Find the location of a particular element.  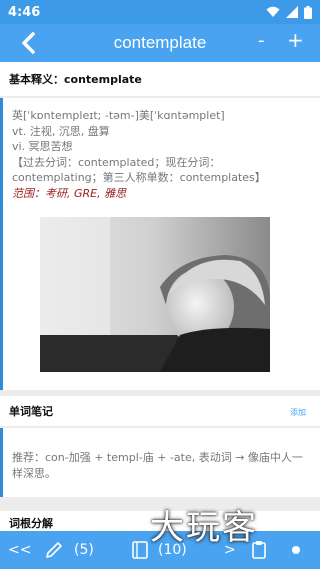

battery-icon is located at coordinates (308, 12).